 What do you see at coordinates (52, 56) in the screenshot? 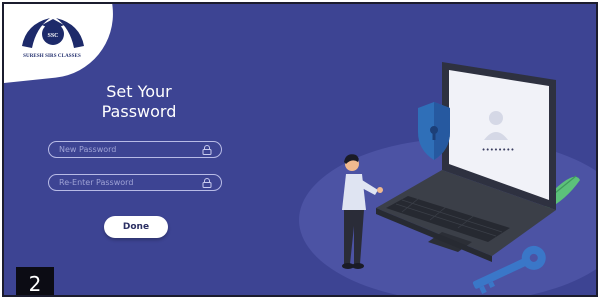
I see `logo-text: SURESH SIRS CLASSES` at bounding box center [52, 56].